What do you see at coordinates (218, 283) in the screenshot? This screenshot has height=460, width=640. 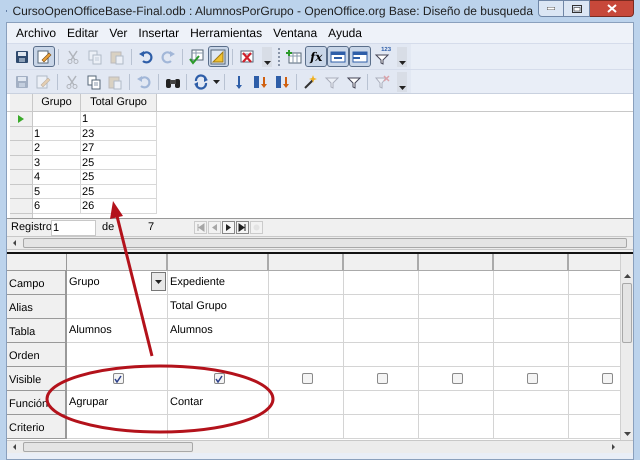 I see `grid-cell: Expediente` at bounding box center [218, 283].